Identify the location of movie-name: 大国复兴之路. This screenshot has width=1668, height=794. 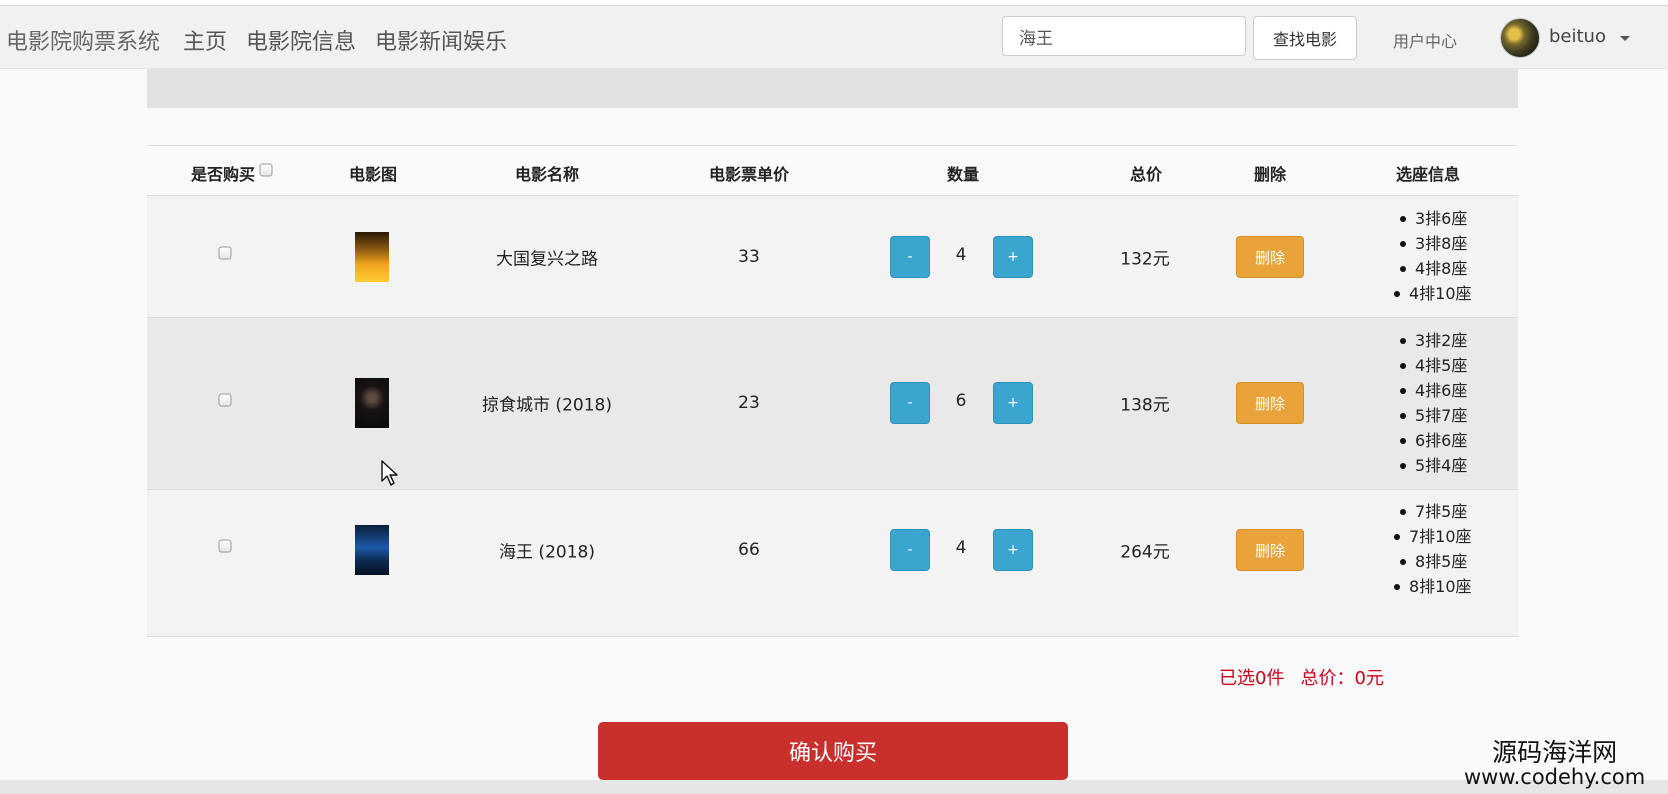
(547, 259).